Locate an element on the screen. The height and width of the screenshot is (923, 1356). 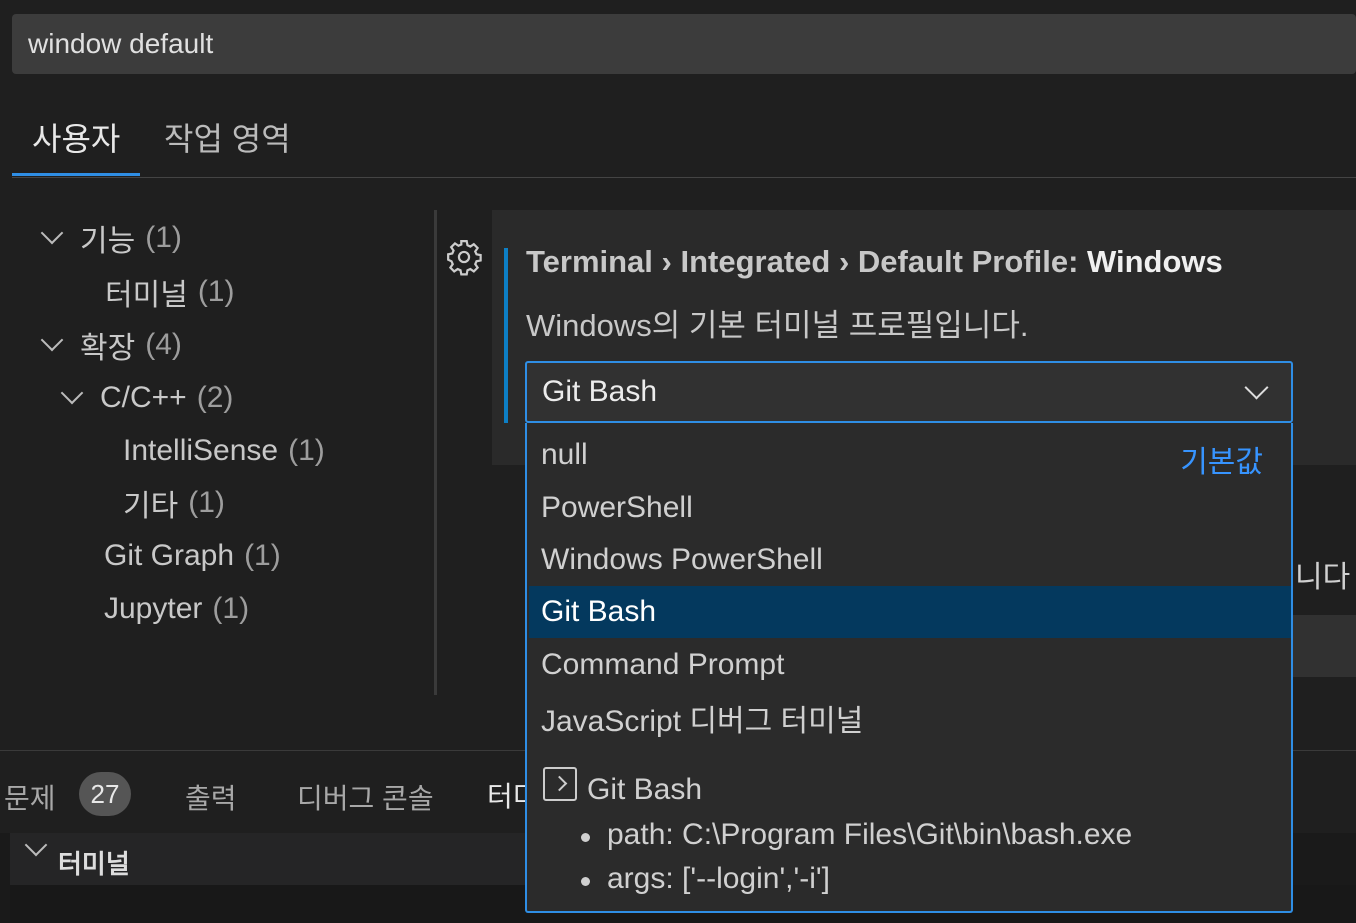
toc-item-git-graph: Git Graph (1) is located at coordinates (192, 556).